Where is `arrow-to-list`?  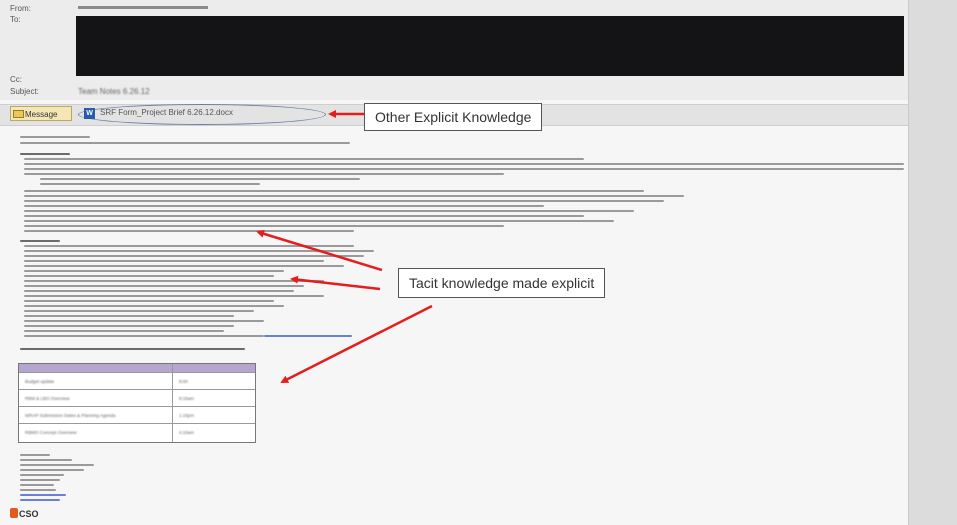 arrow-to-list is located at coordinates (335, 283).